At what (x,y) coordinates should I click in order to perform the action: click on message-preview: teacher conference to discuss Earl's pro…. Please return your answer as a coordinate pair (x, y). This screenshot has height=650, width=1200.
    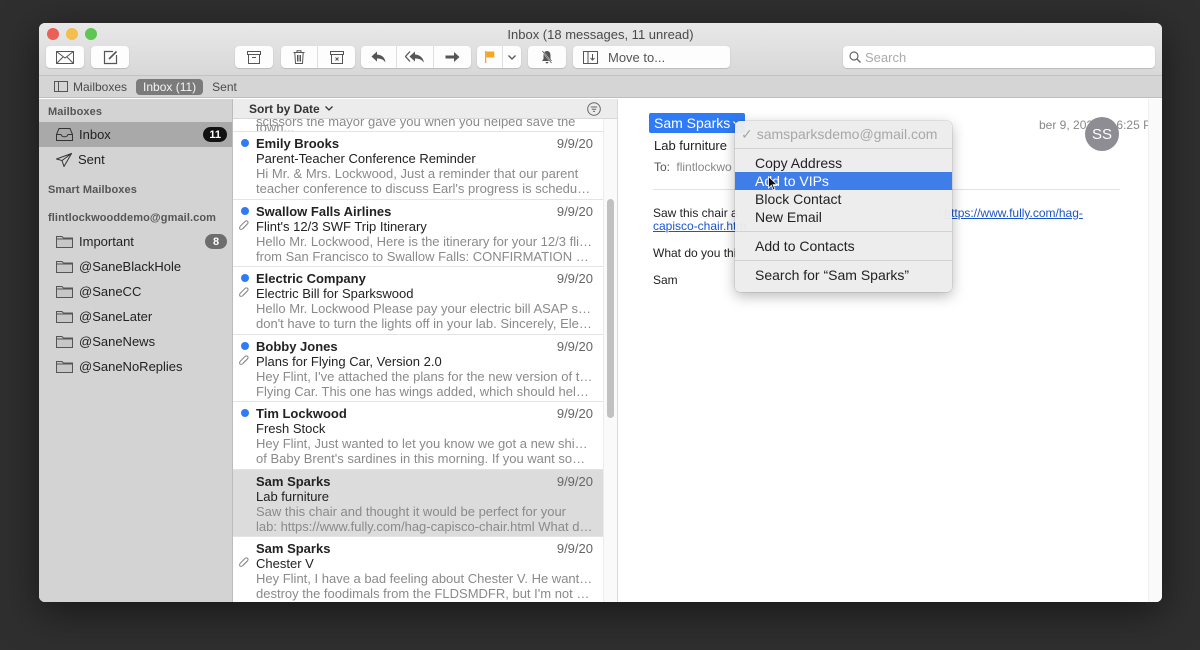
    Looking at the image, I should click on (424, 188).